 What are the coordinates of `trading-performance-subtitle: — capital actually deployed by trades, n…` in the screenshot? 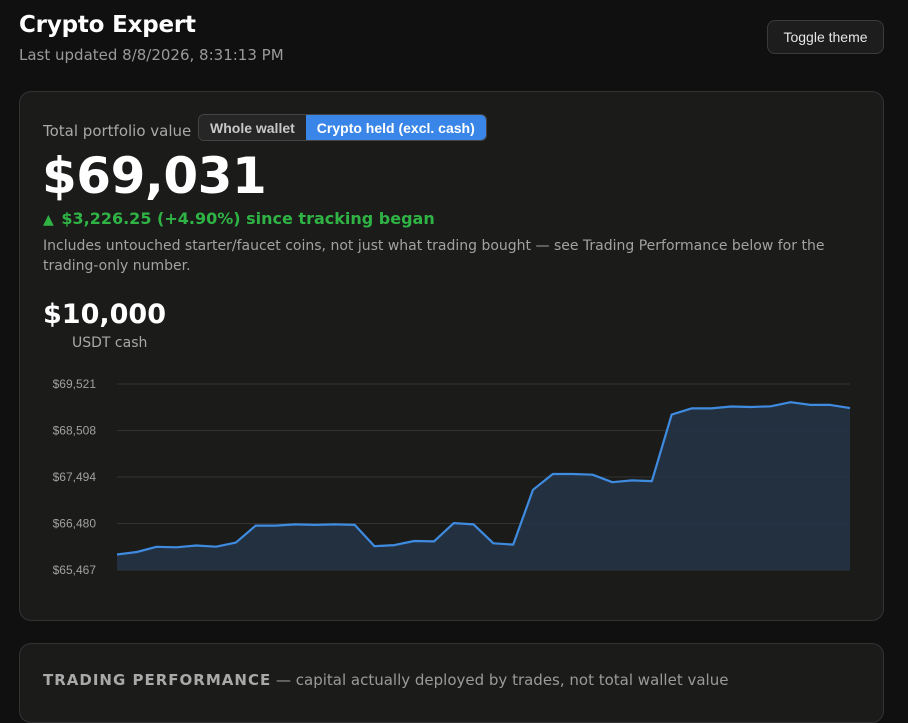 It's located at (502, 680).